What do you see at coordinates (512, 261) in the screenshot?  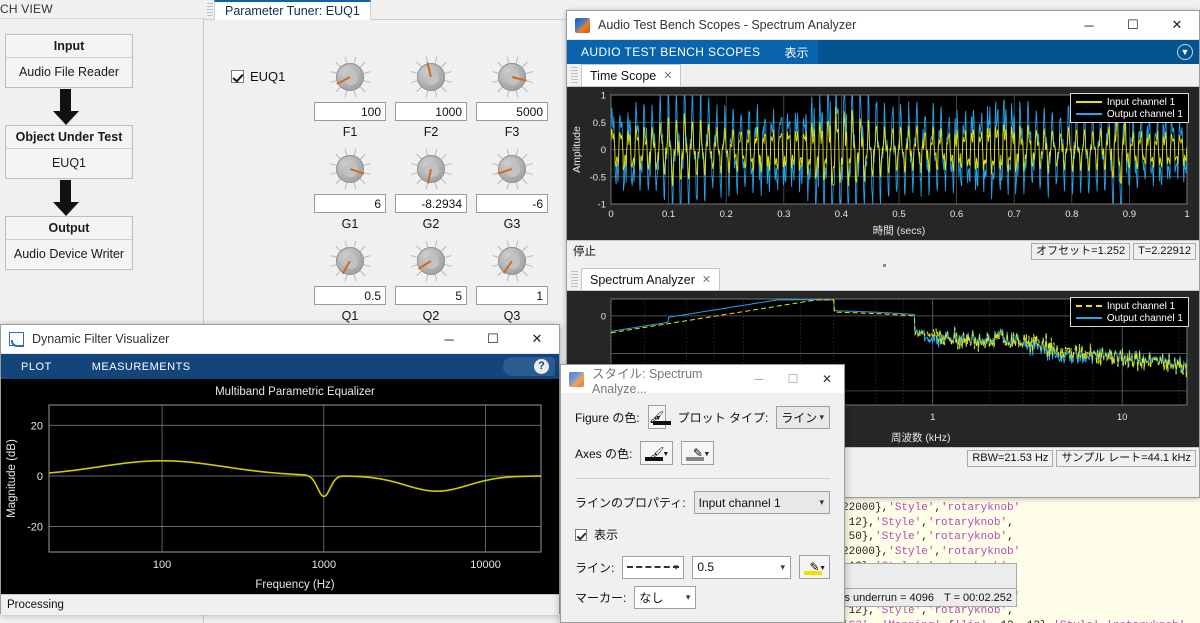 I see `knob-q3` at bounding box center [512, 261].